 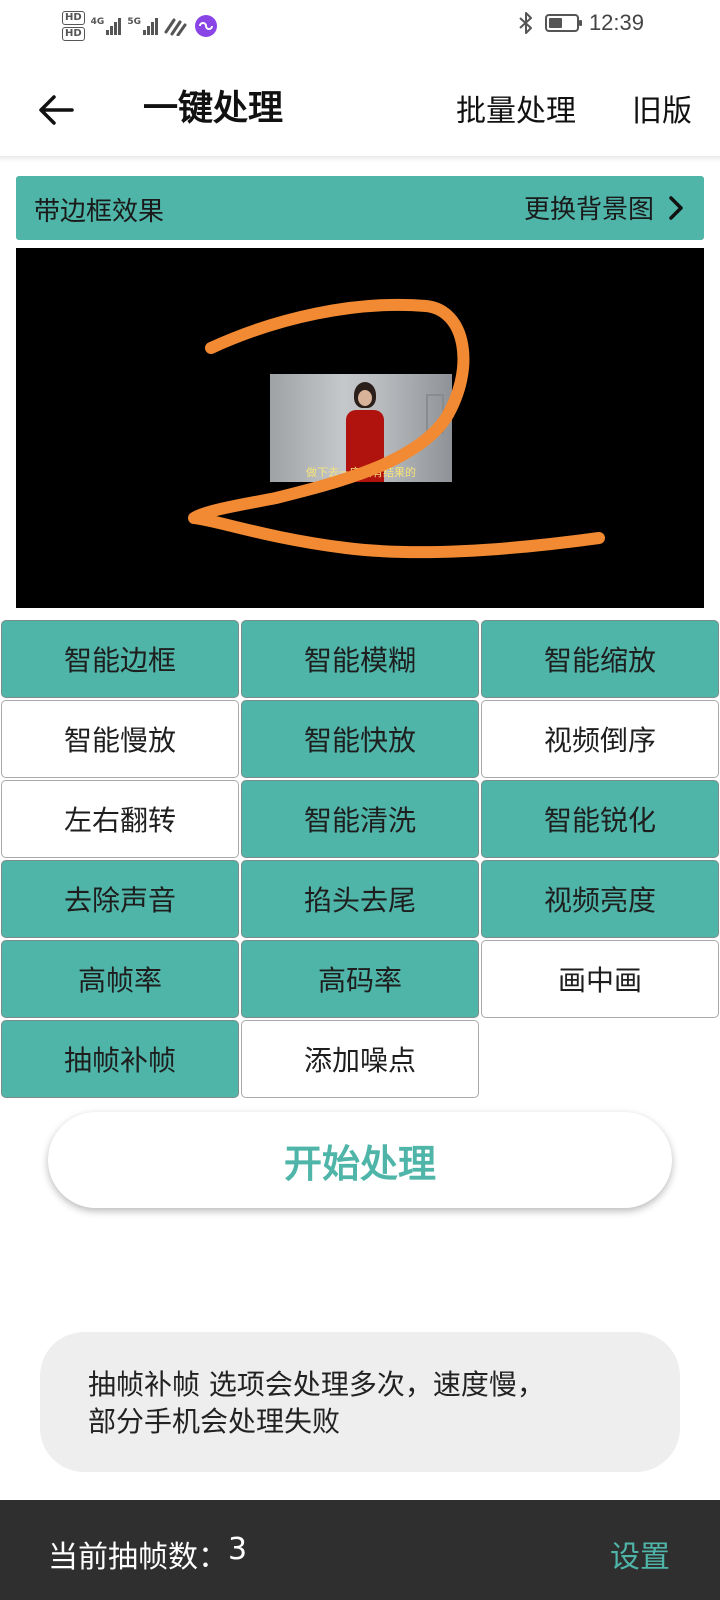 I want to click on arrow-left-icon, so click(x=56, y=110).